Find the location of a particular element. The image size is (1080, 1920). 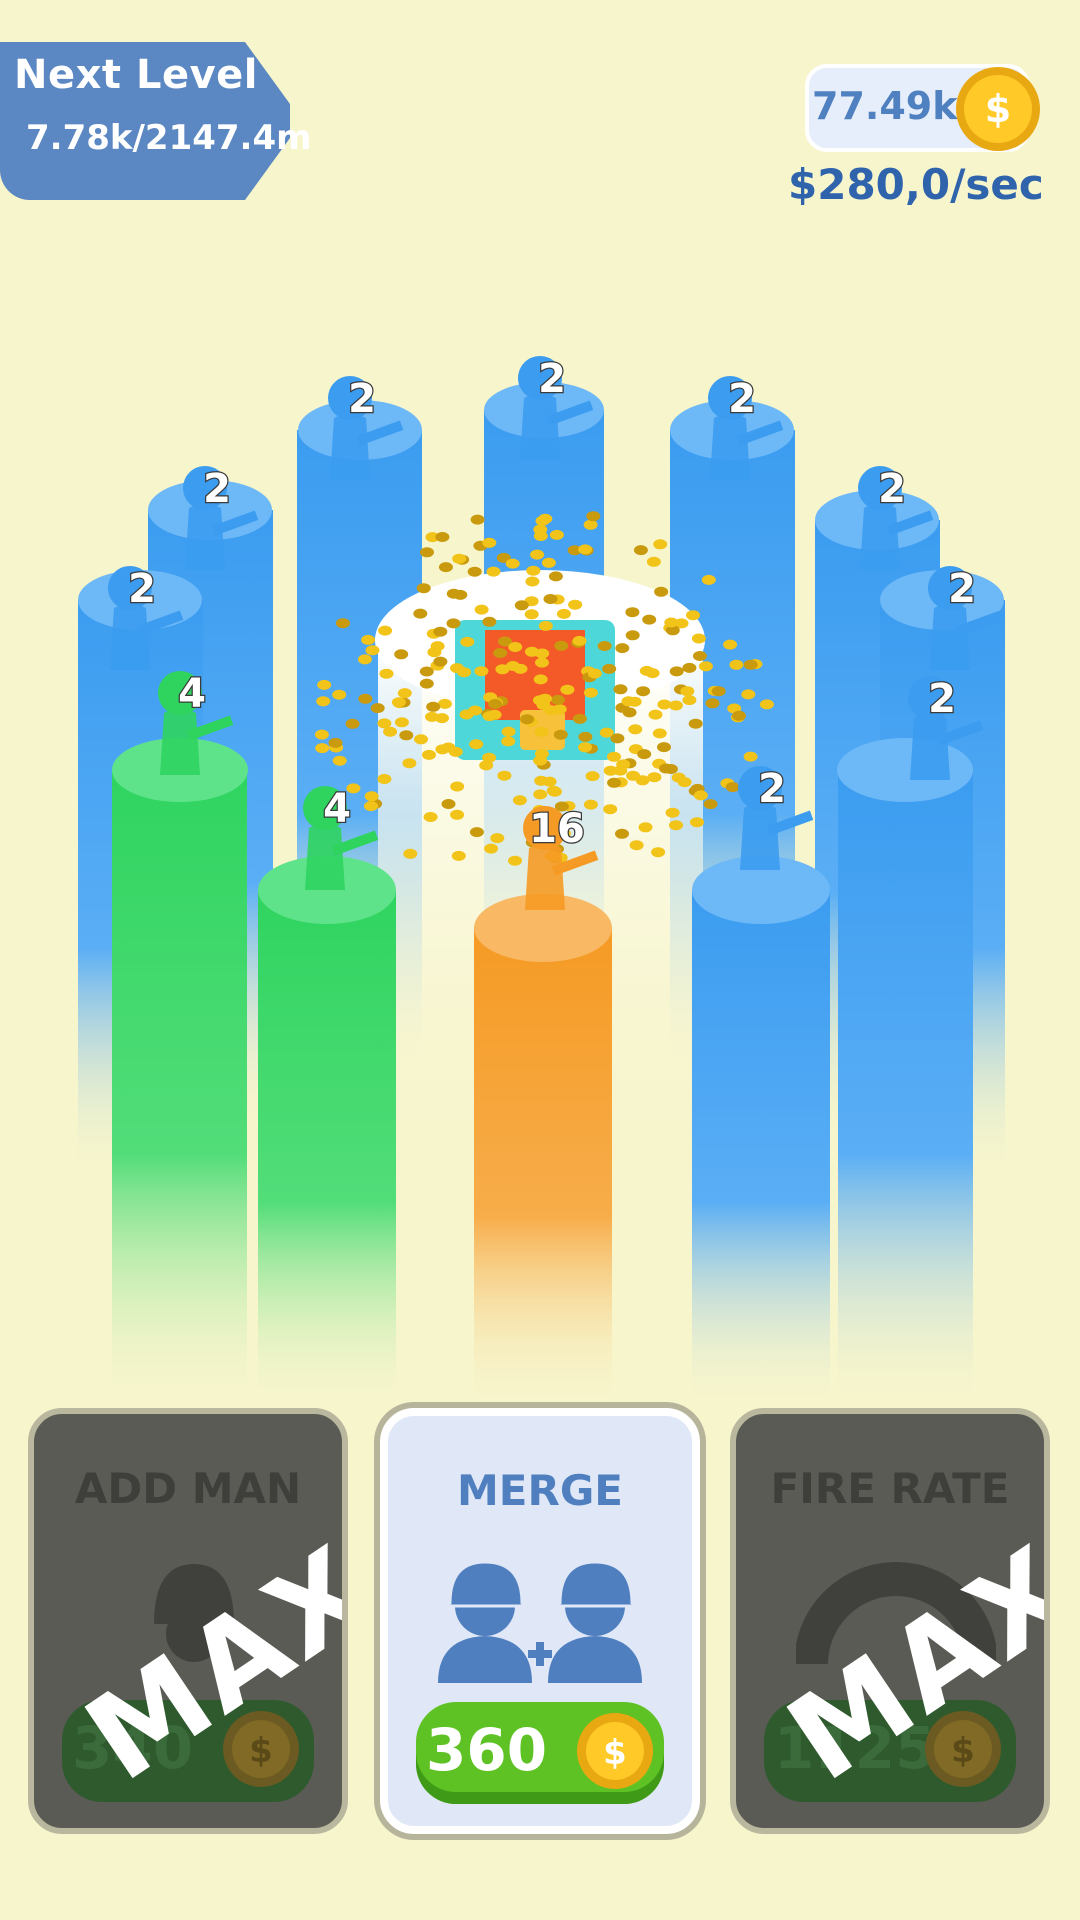

fire-rate-card: FIRE RATE 1125 $ MAX is located at coordinates (890, 1621).